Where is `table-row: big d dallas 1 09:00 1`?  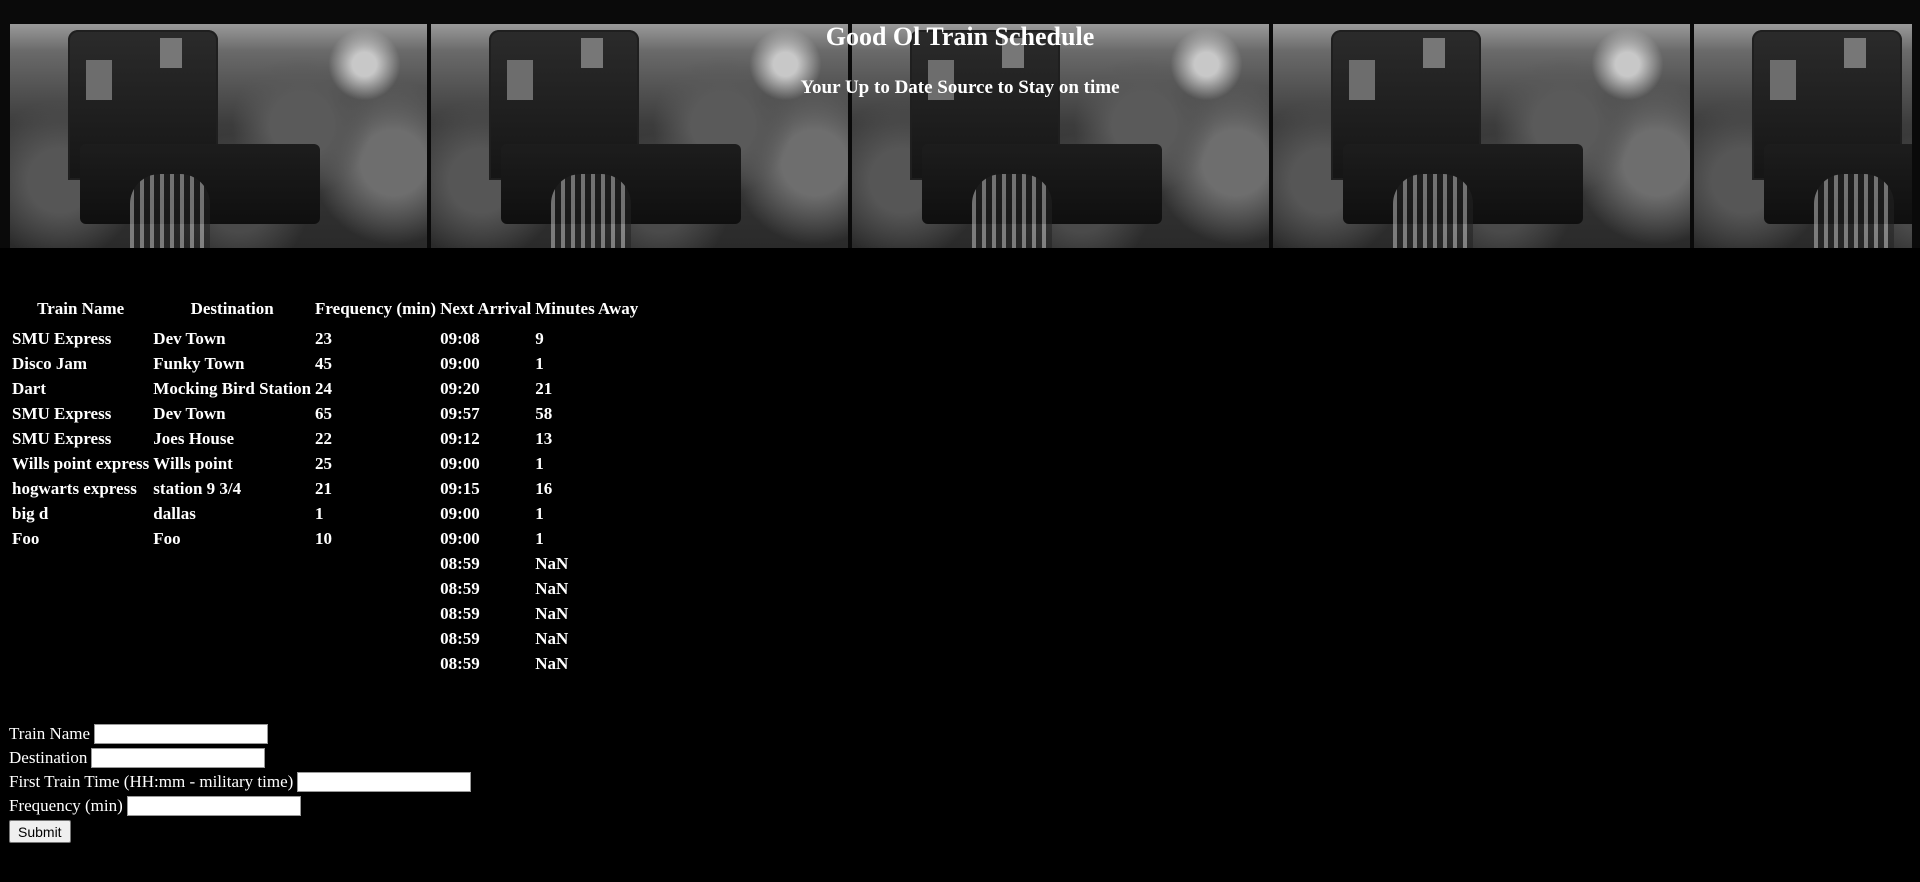 table-row: big d dallas 1 09:00 1 is located at coordinates (325, 513).